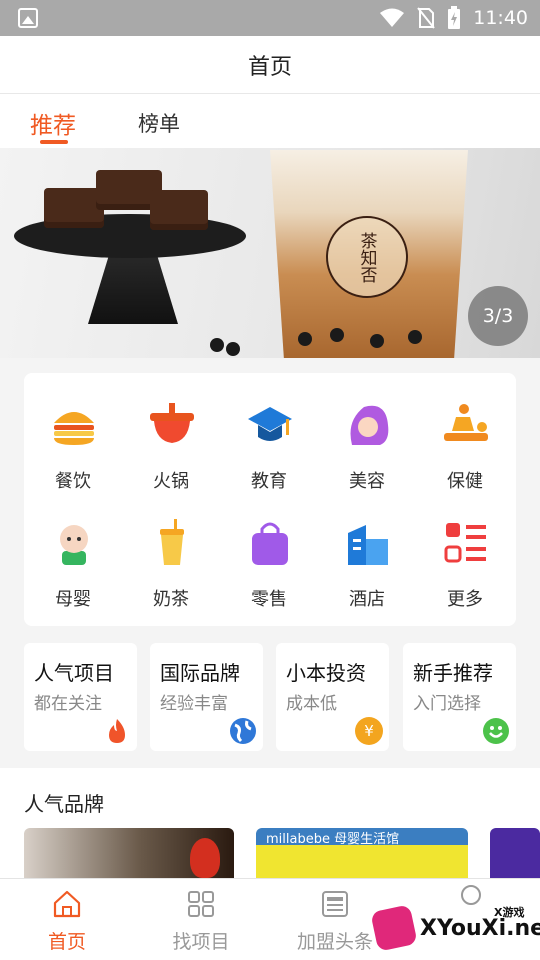 This screenshot has width=540, height=960. I want to click on category-label: 教育, so click(269, 481).